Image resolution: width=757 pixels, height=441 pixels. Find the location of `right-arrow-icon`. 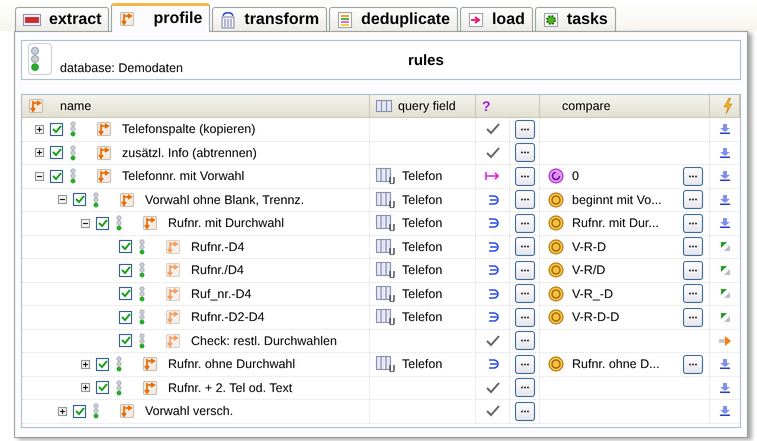

right-arrow-icon is located at coordinates (725, 341).